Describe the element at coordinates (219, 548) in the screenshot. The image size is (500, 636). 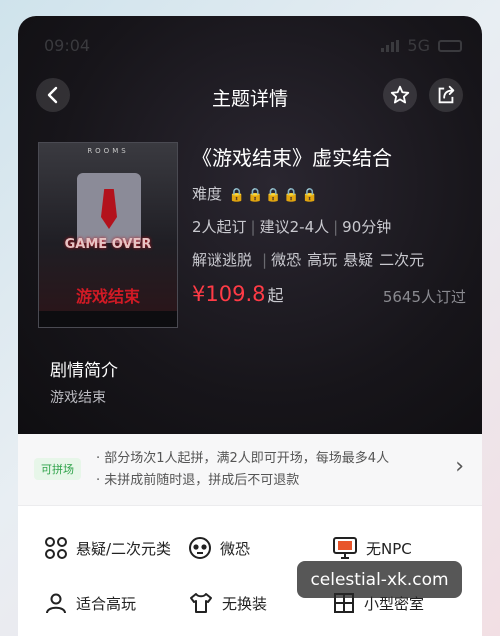
I see `feature-scare: 微恐` at that location.